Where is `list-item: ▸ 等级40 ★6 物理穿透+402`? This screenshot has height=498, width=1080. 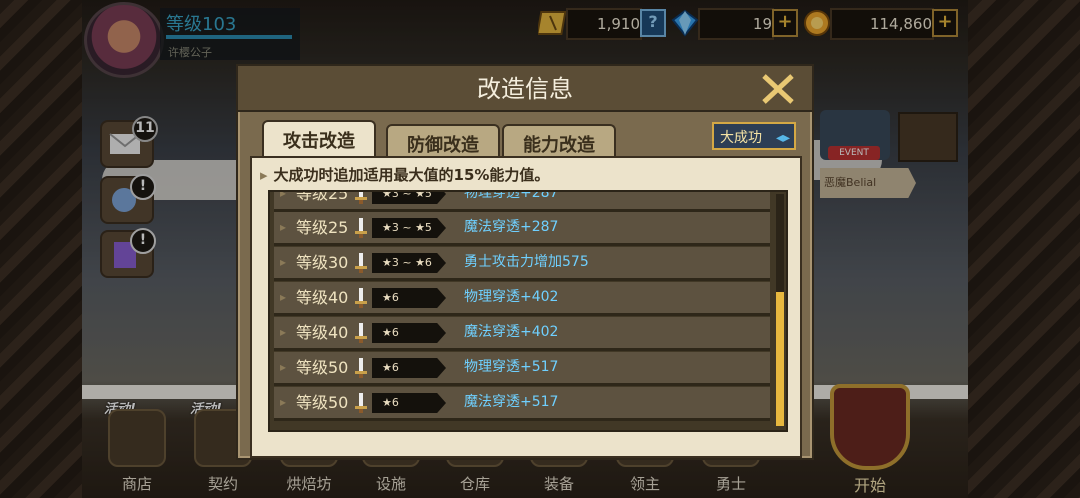
list-item: ▸ 等级40 ★6 物理穿透+402 is located at coordinates (522, 299).